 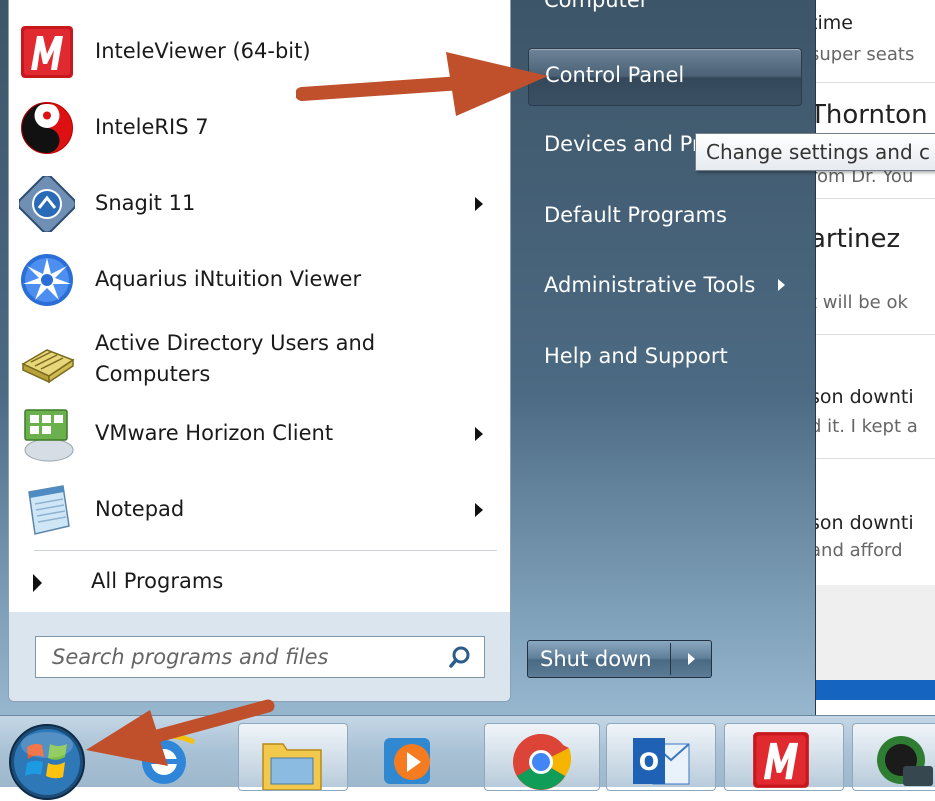 What do you see at coordinates (856, 550) in the screenshot?
I see `bg-text-line: and afford` at bounding box center [856, 550].